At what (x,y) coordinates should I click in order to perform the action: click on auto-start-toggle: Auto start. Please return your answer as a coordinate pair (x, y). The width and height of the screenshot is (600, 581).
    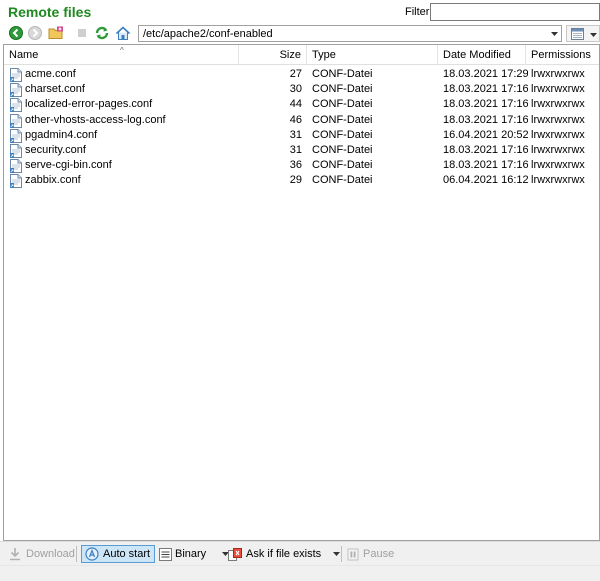
    Looking at the image, I should click on (118, 554).